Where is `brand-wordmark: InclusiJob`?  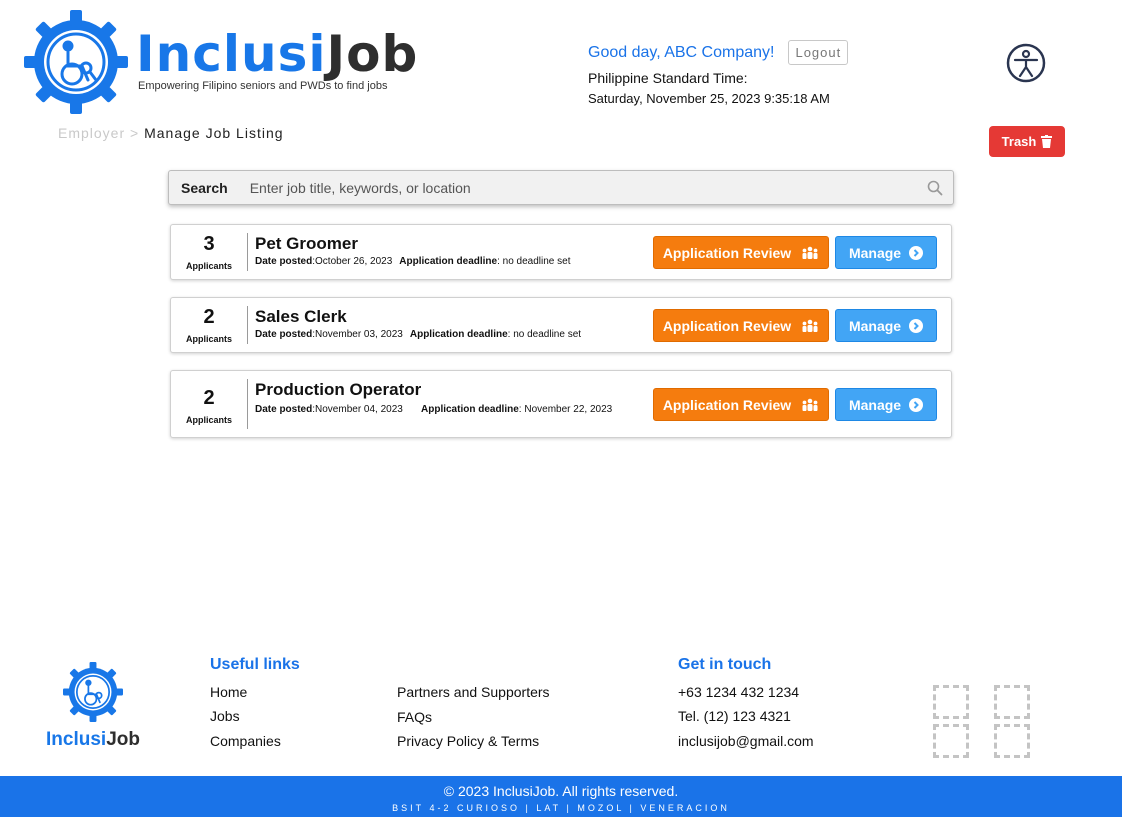
brand-wordmark: InclusiJob is located at coordinates (277, 54).